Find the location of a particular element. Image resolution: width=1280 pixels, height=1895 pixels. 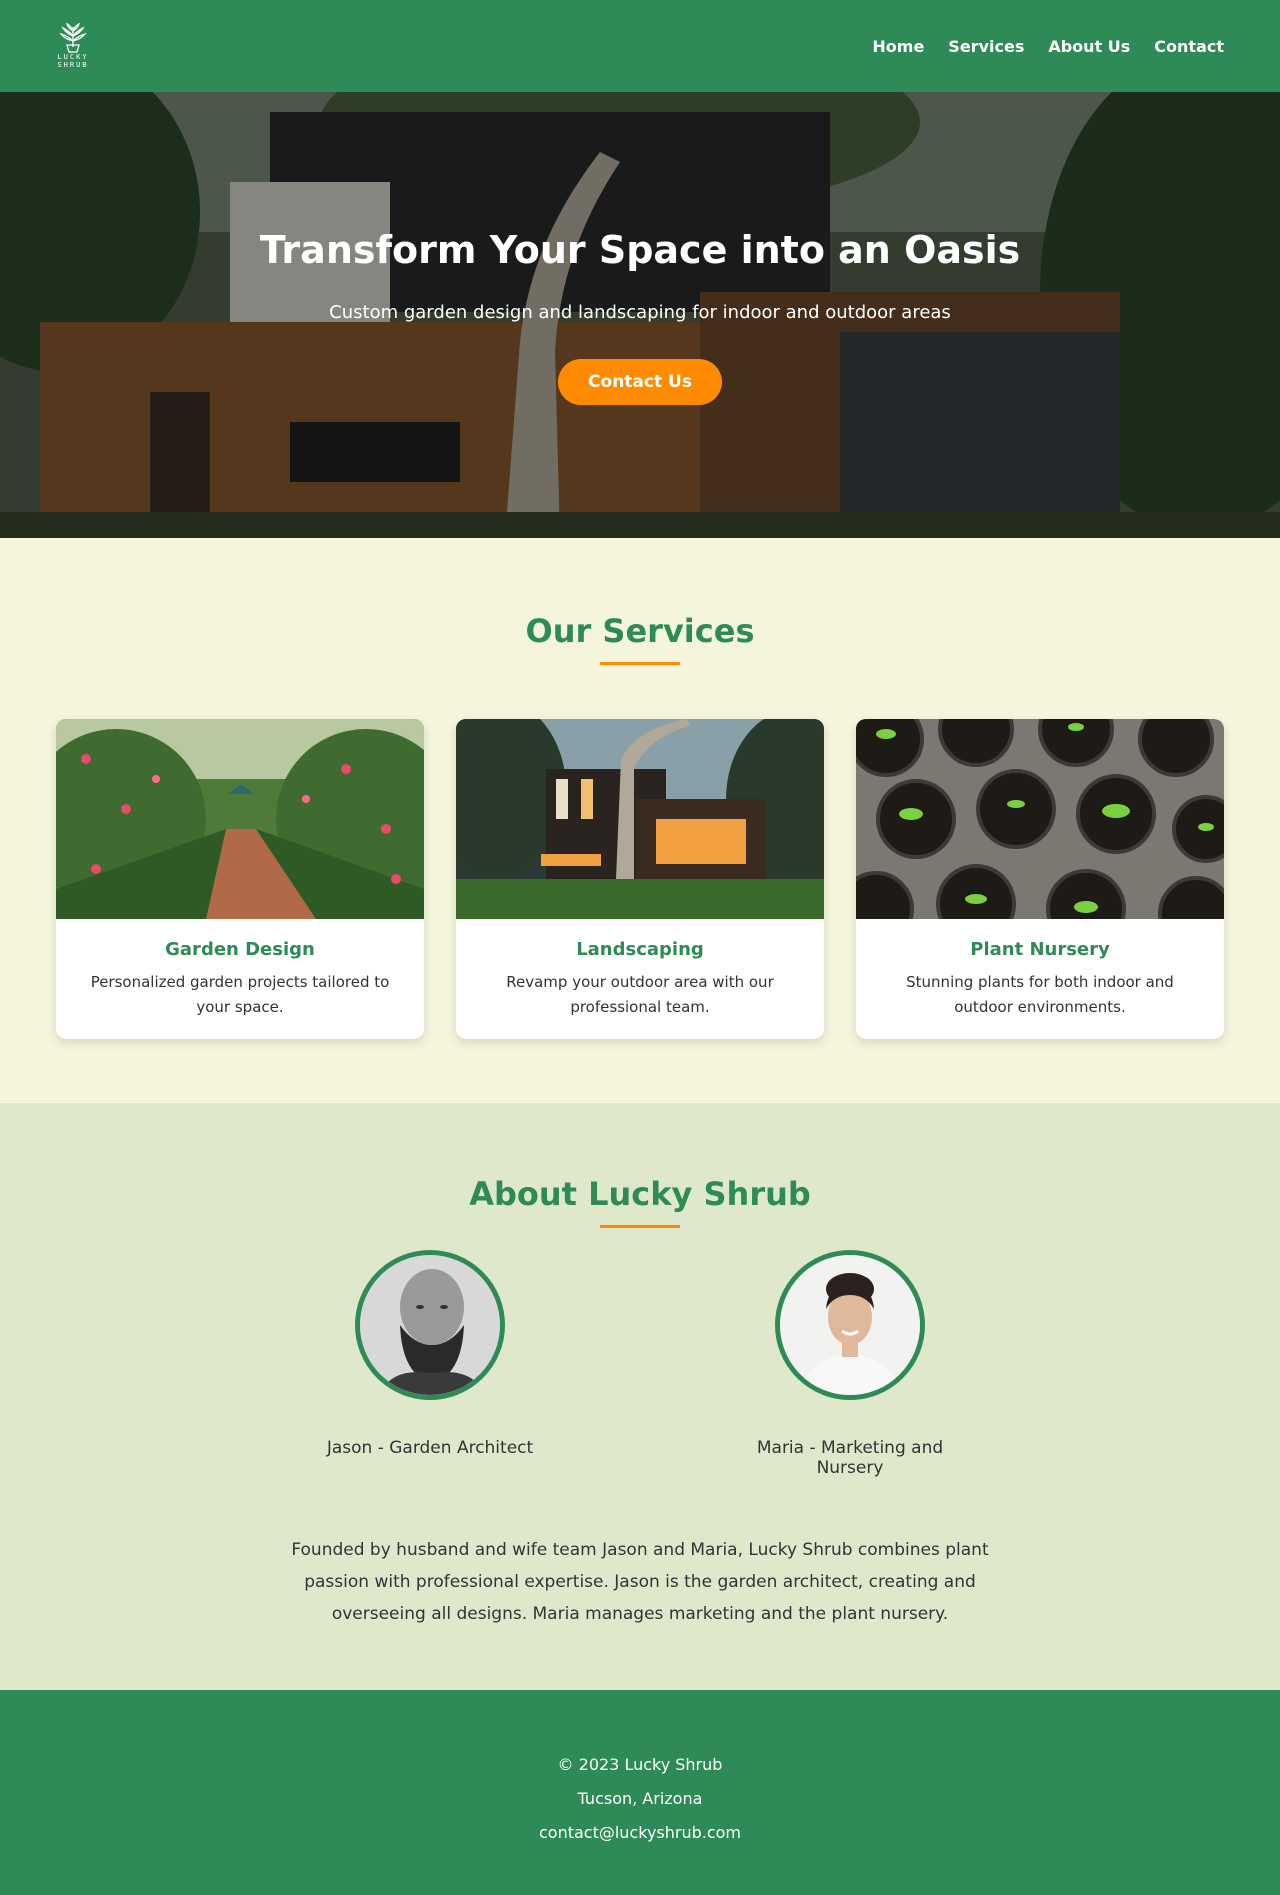

garden-path-photo is located at coordinates (240, 819).